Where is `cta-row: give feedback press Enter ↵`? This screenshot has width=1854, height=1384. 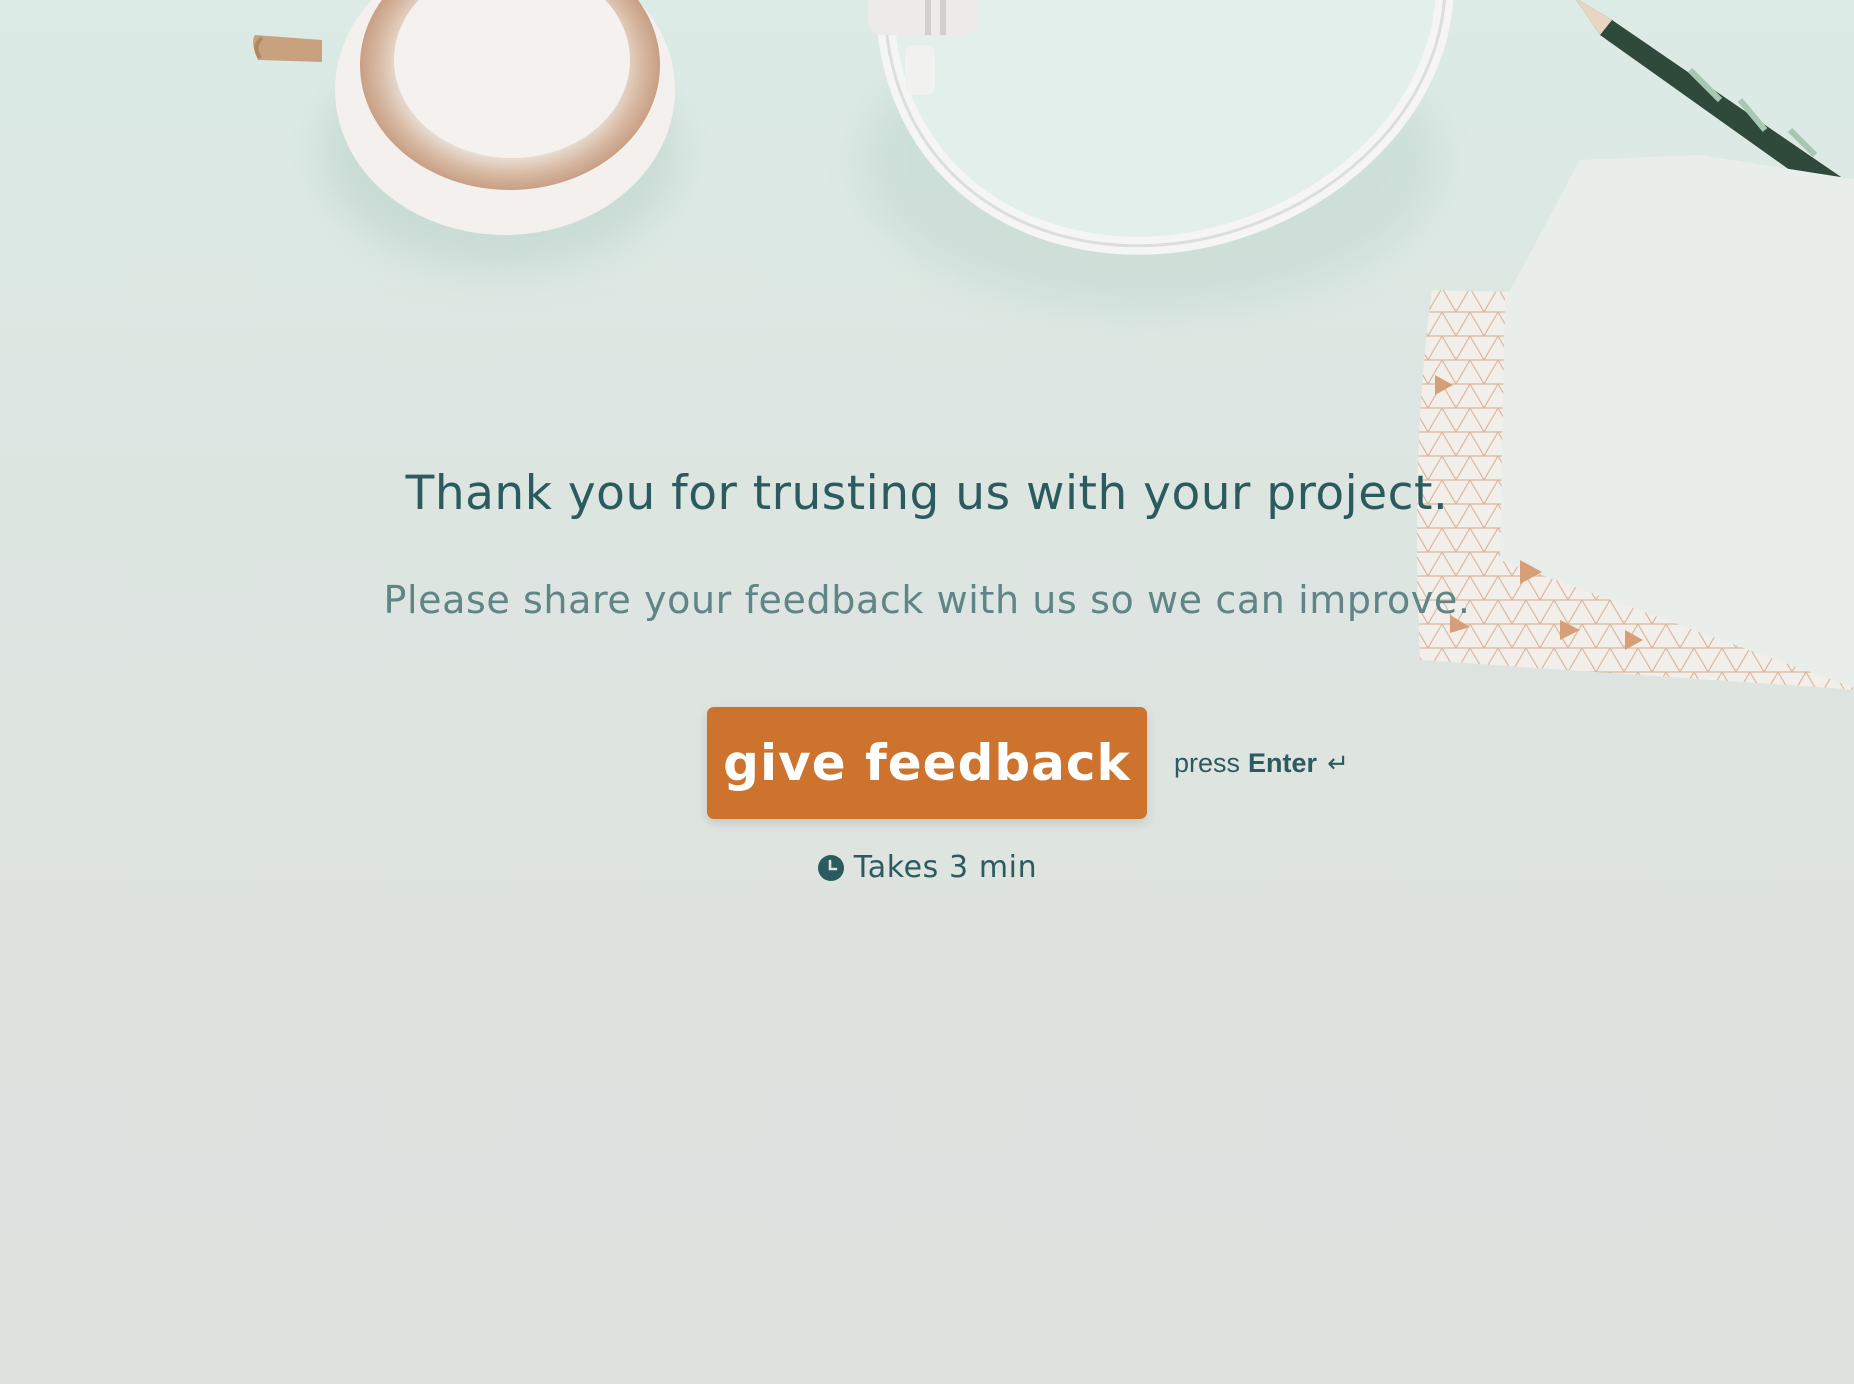 cta-row: give feedback press Enter ↵ is located at coordinates (1028, 763).